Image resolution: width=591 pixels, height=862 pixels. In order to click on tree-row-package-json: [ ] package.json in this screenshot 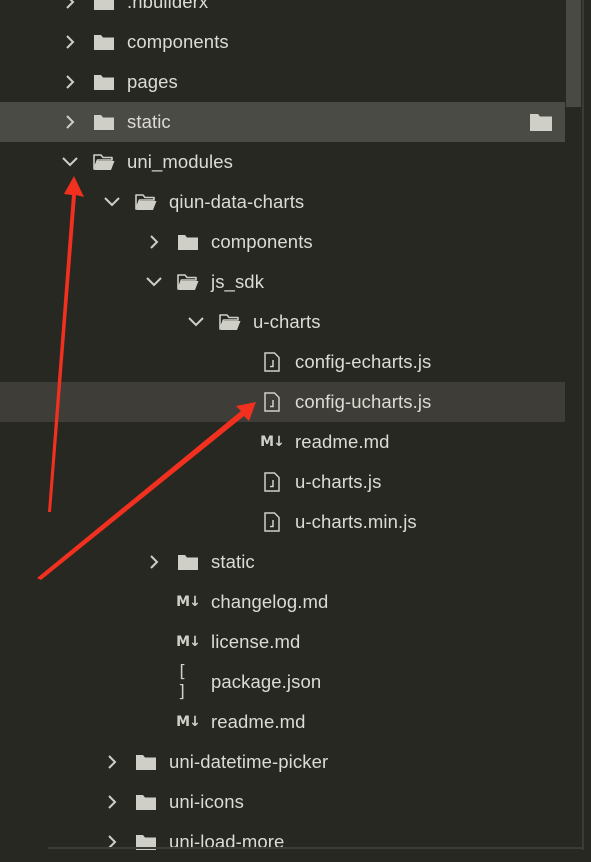, I will do `click(282, 682)`.